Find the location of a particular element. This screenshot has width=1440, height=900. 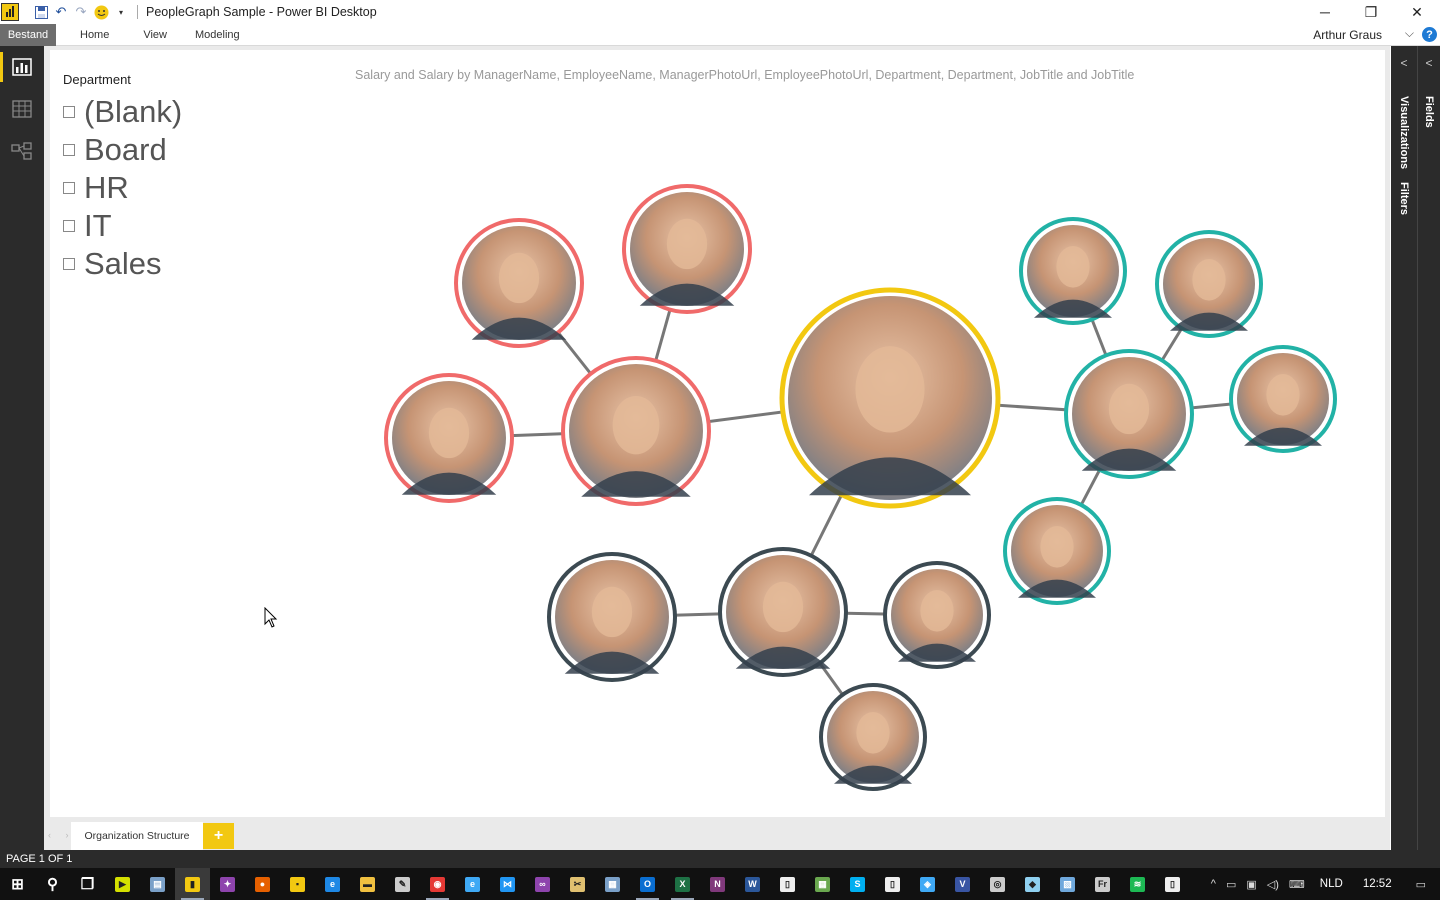

file-tab: Bestand is located at coordinates (28, 34).